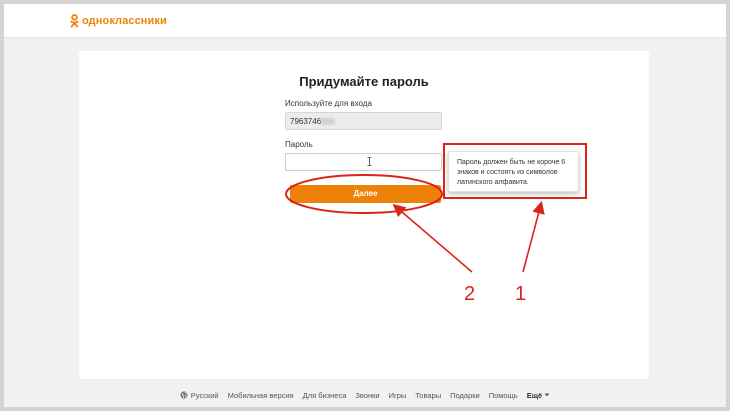  What do you see at coordinates (325, 395) in the screenshot?
I see `footer-link-business: Для бизнеса` at bounding box center [325, 395].